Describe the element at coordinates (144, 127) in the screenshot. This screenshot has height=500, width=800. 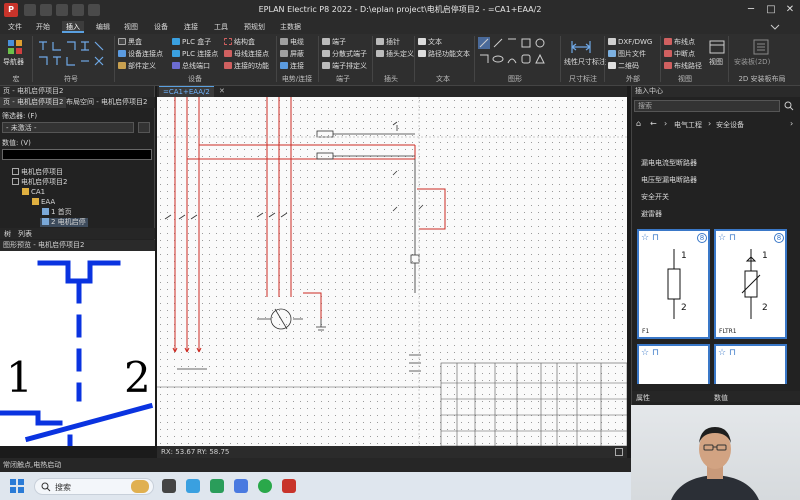
I see `filter-options-button` at that location.